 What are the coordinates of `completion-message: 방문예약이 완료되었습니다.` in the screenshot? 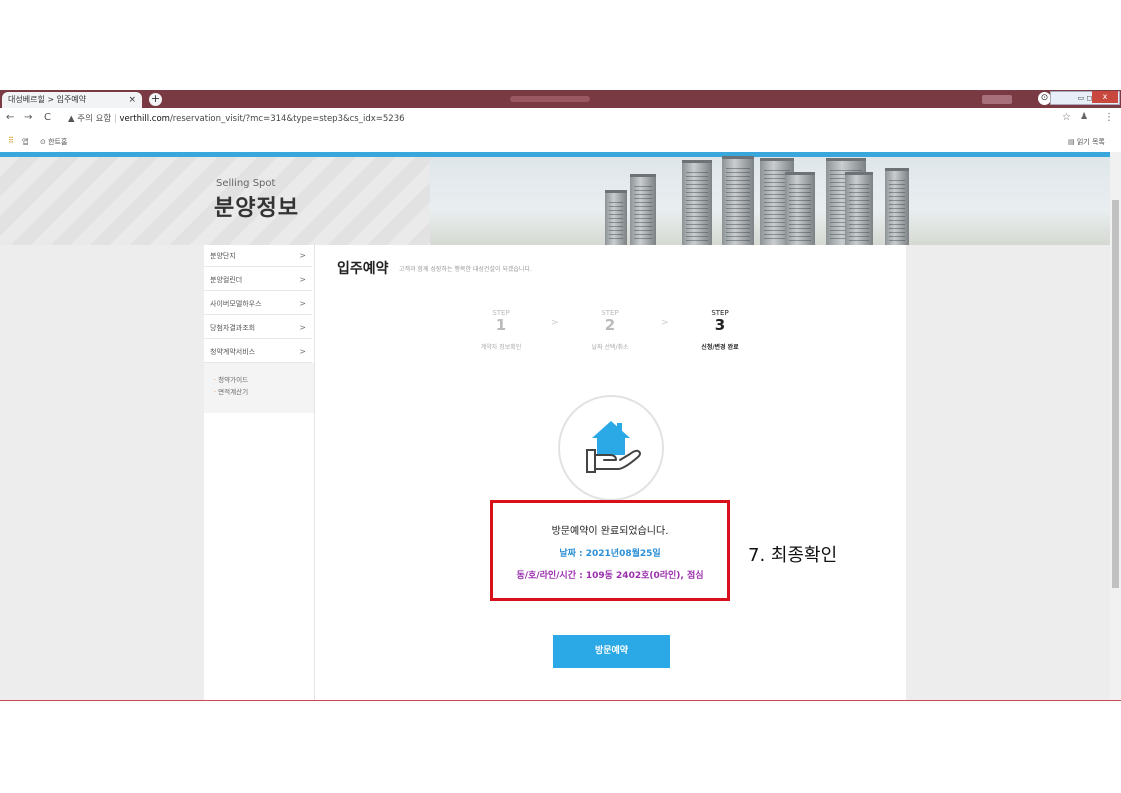 It's located at (610, 531).